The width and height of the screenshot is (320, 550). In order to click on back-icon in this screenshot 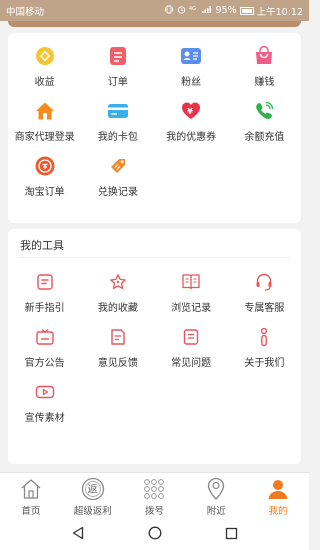, I will do `click(78, 534)`.